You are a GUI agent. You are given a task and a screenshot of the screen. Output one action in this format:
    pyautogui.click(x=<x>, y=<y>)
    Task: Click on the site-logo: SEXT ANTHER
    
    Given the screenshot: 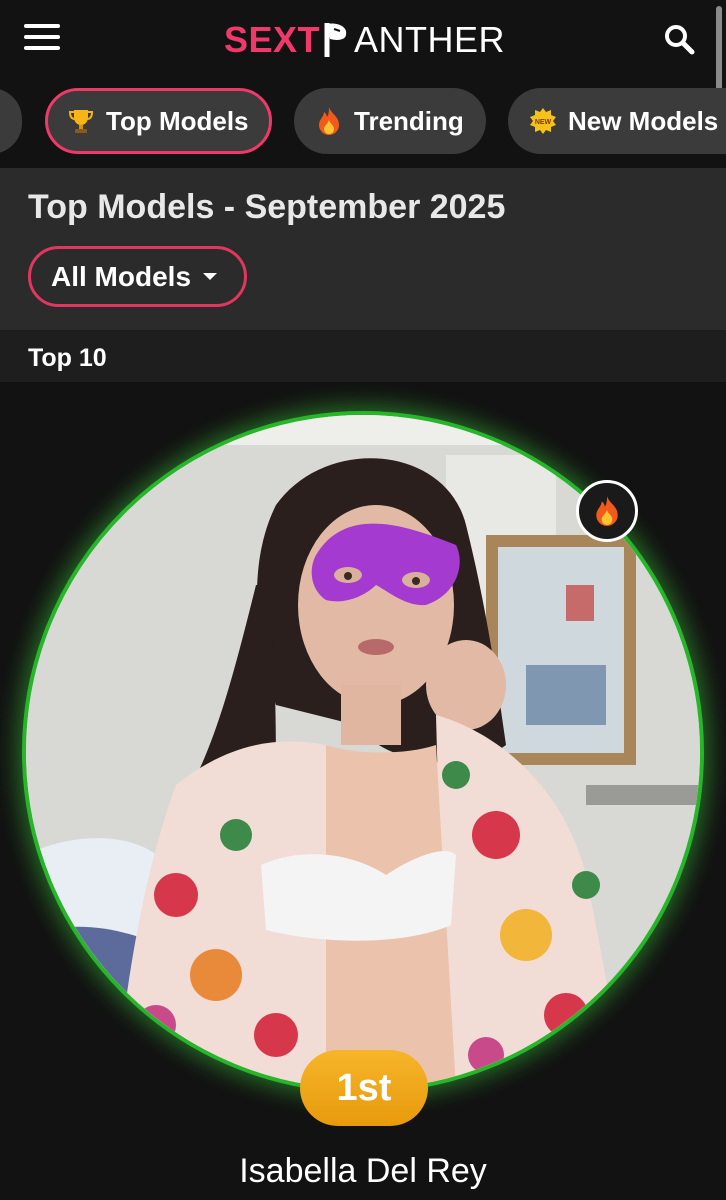 What is the action you would take?
    pyautogui.click(x=364, y=40)
    